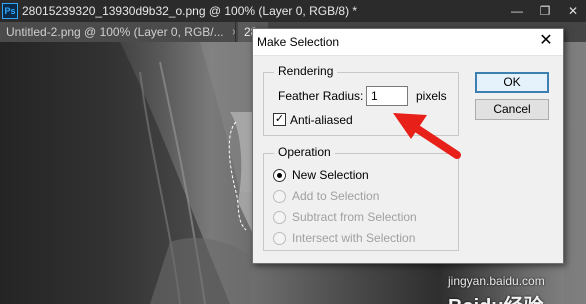 Image resolution: width=586 pixels, height=304 pixels. What do you see at coordinates (10, 11) in the screenshot?
I see `photoshop-logo-icon: Ps` at bounding box center [10, 11].